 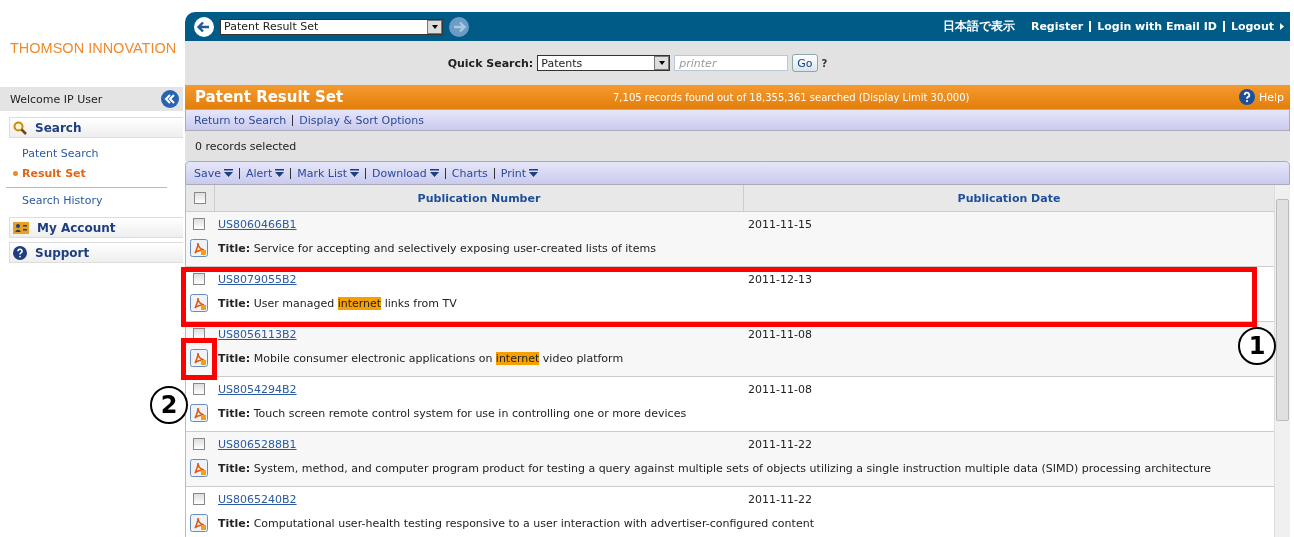 What do you see at coordinates (358, 120) in the screenshot?
I see `nav-link: Display & Sort Options` at bounding box center [358, 120].